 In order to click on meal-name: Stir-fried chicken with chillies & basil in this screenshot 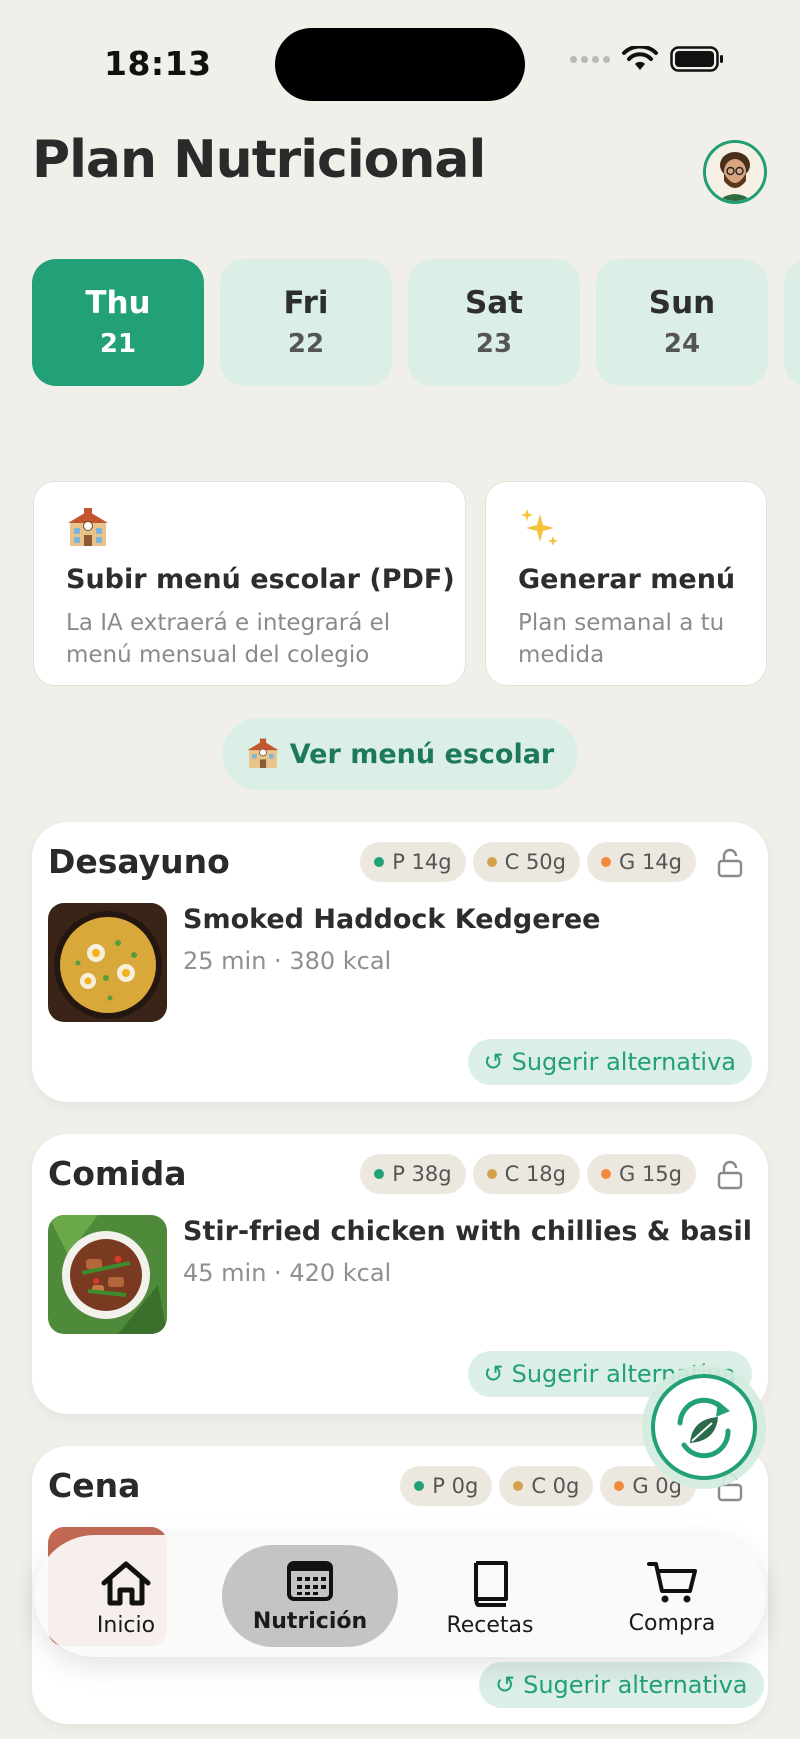, I will do `click(467, 1231)`.